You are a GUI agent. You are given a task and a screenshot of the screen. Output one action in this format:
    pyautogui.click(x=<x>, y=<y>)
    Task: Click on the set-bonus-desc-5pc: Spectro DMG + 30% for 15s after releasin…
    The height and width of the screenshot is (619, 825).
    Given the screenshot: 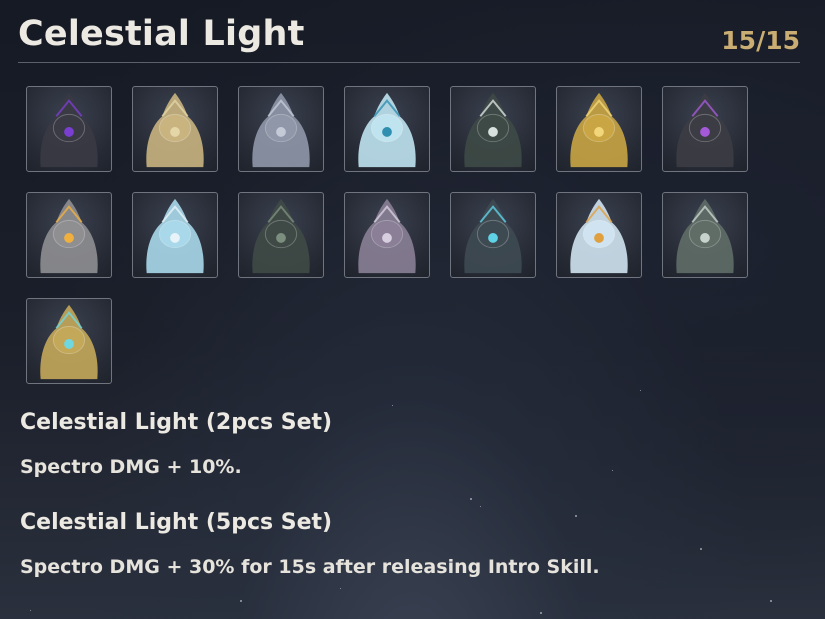 What is the action you would take?
    pyautogui.click(x=310, y=567)
    